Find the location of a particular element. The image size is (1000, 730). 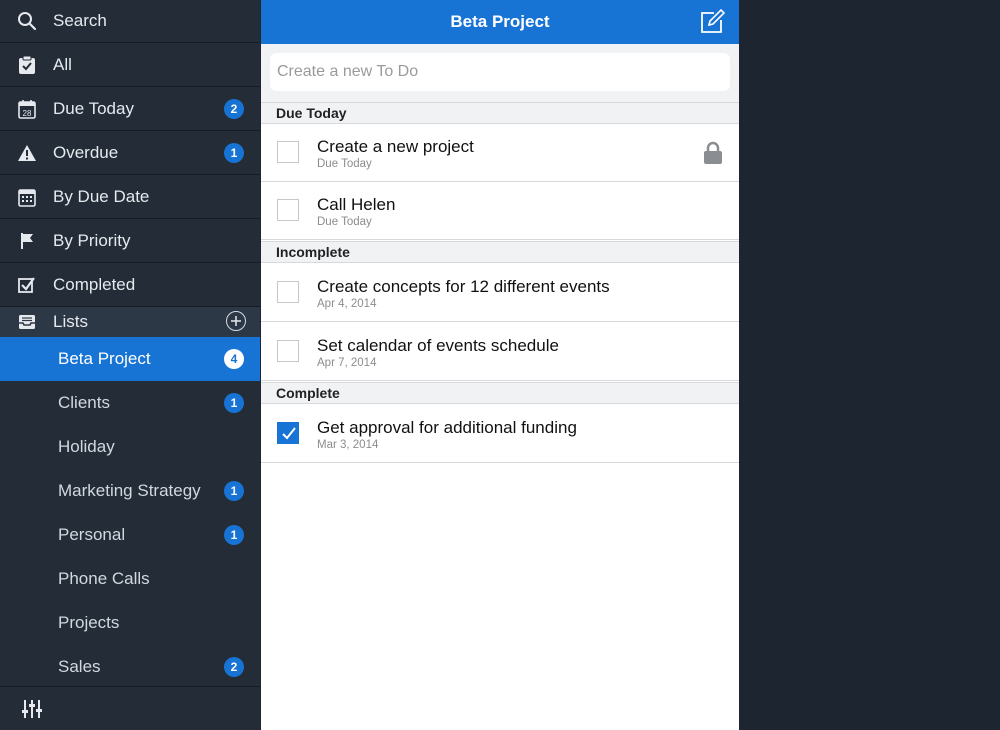

new-todo-input is located at coordinates (500, 72).